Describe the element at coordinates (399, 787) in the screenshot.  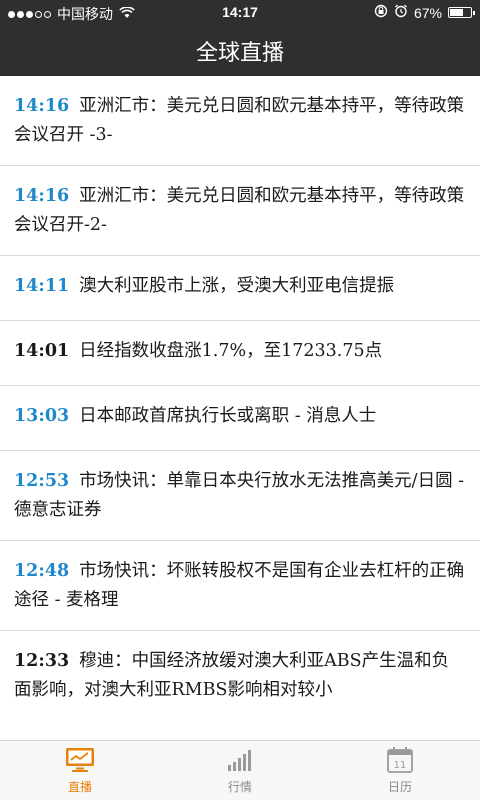
I see `tab-calendar-label: 日历` at that location.